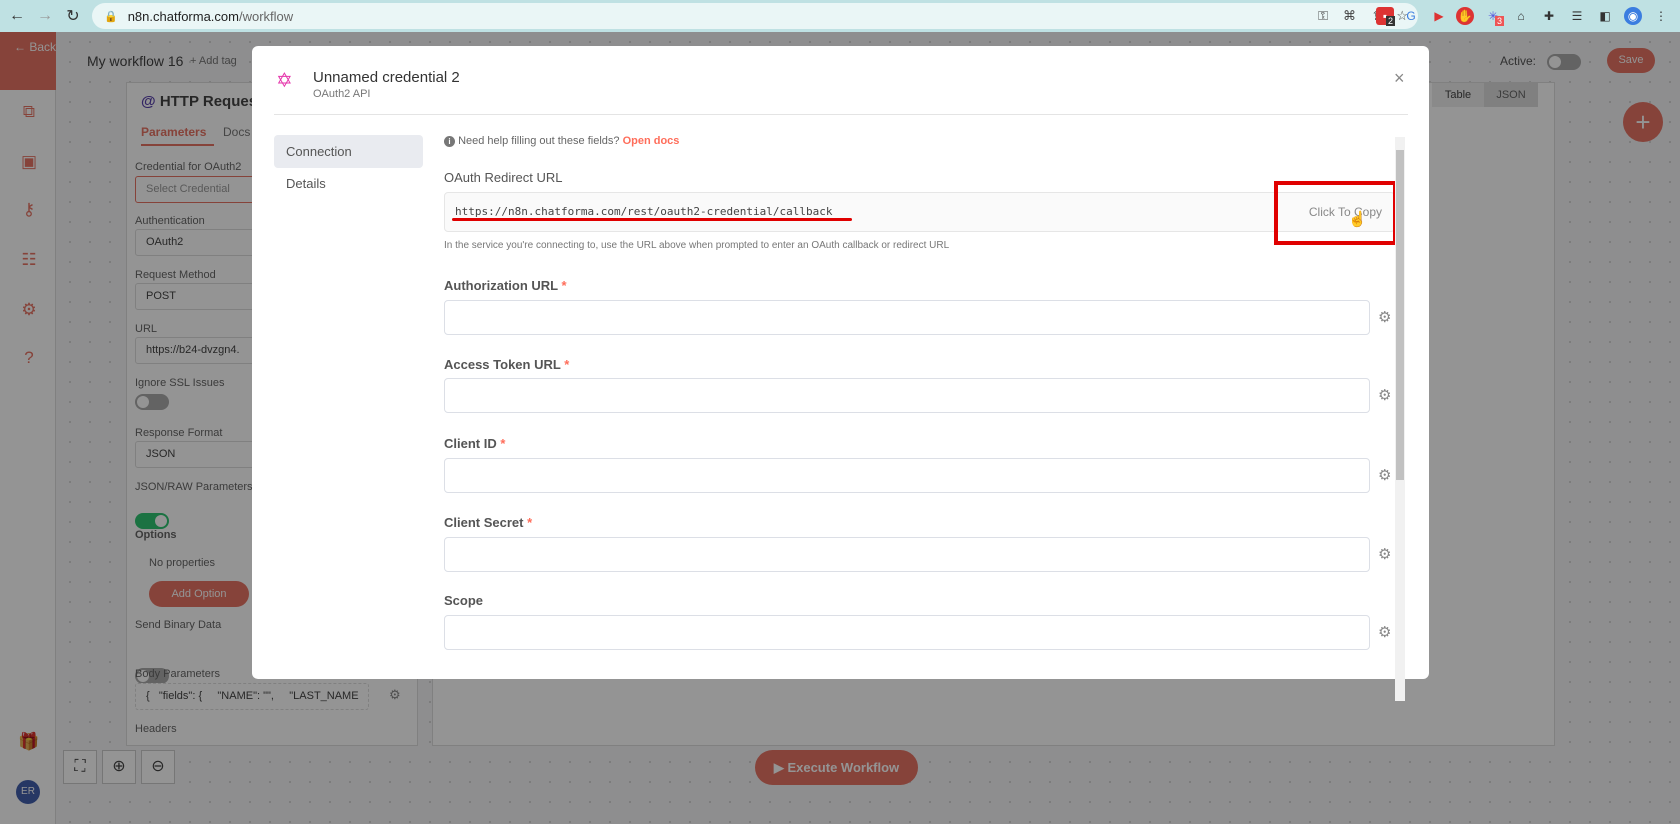  What do you see at coordinates (386, 77) in the screenshot?
I see `modal-title: Unnamed credential 2` at bounding box center [386, 77].